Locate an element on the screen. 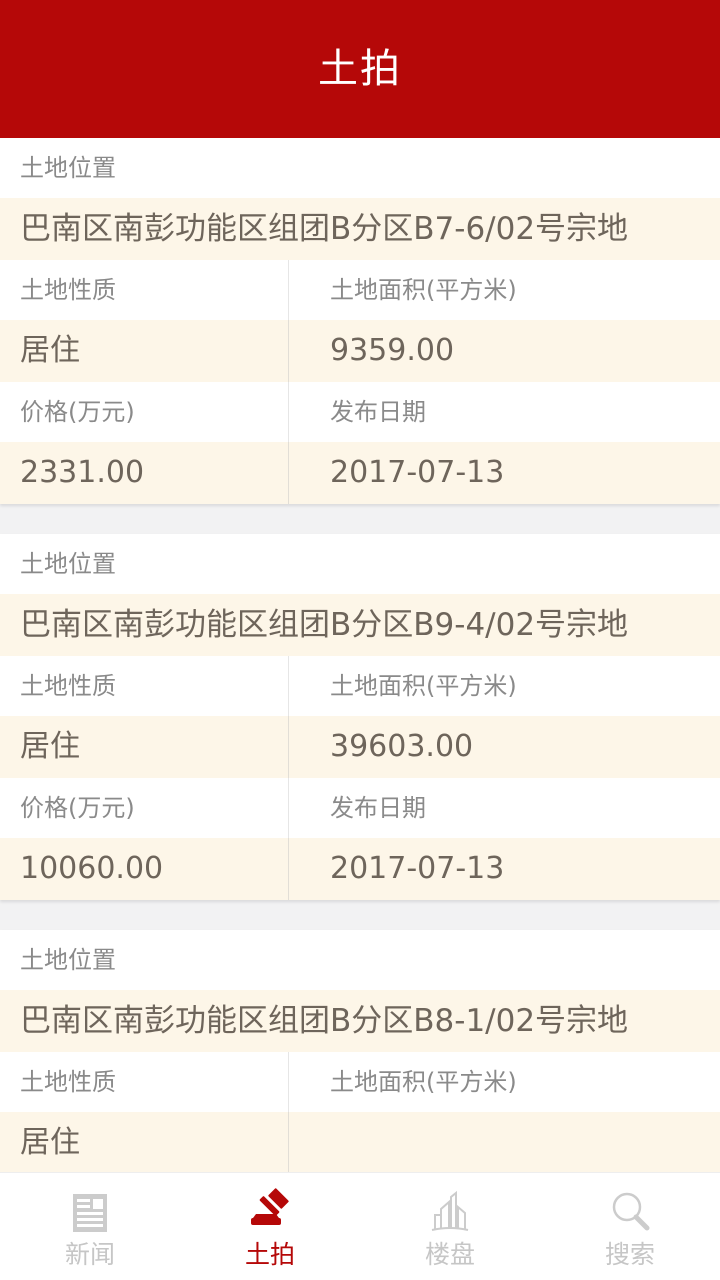 The image size is (720, 1280). price-date-value-row: 2331.00 2017-07-13 is located at coordinates (360, 473).